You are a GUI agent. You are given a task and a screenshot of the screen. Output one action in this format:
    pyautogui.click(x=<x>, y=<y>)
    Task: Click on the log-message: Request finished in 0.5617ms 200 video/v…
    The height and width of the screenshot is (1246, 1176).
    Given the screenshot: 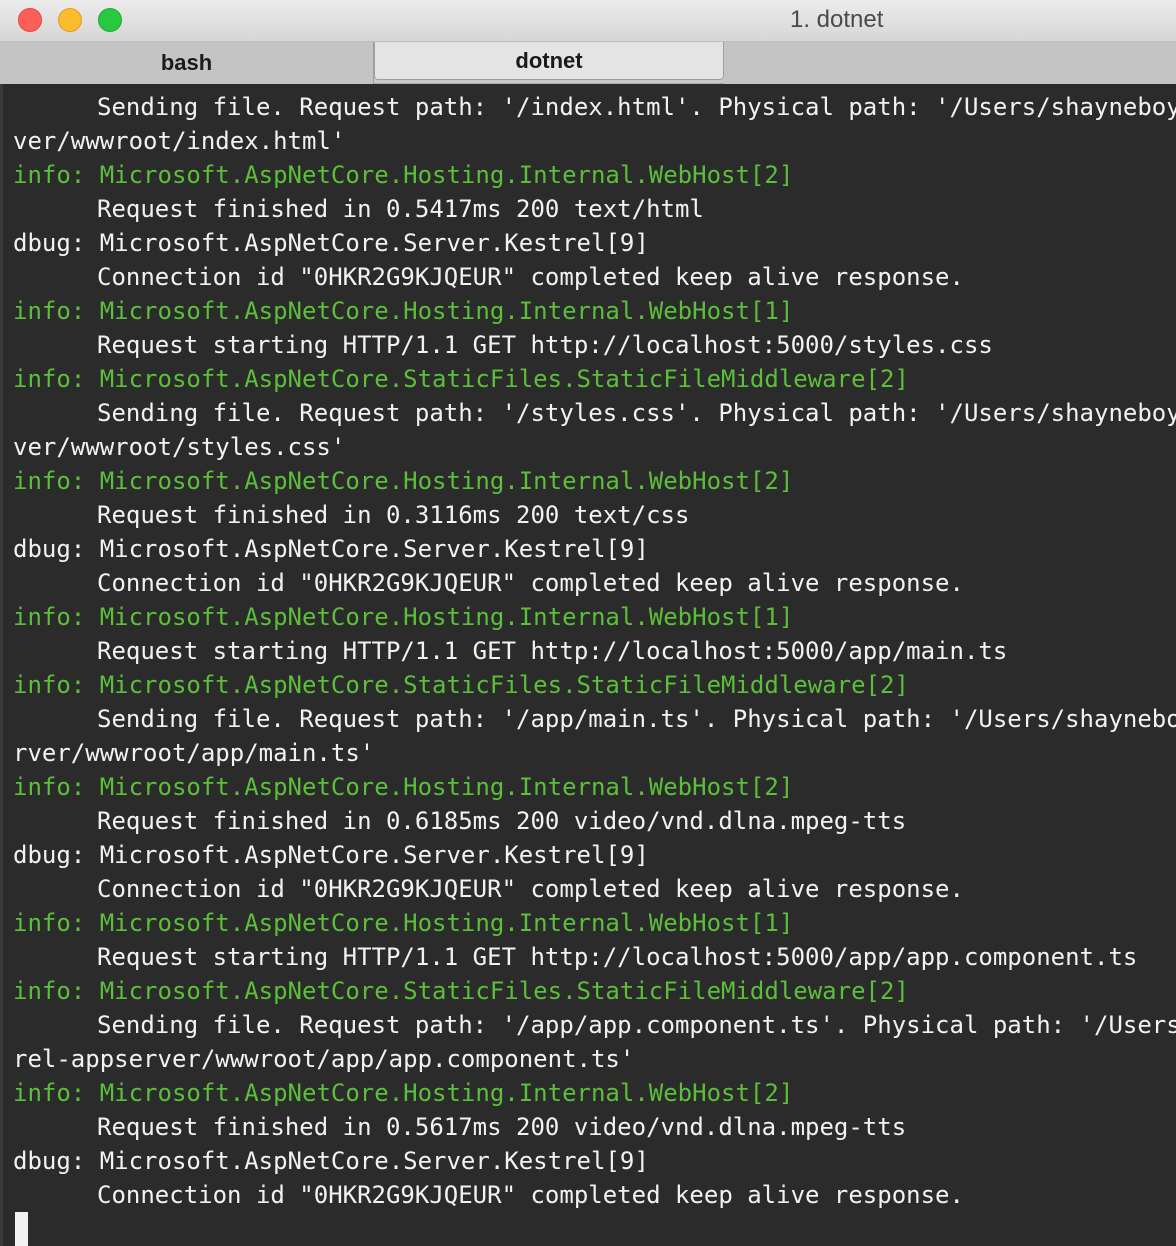 What is the action you would take?
    pyautogui.click(x=502, y=1127)
    